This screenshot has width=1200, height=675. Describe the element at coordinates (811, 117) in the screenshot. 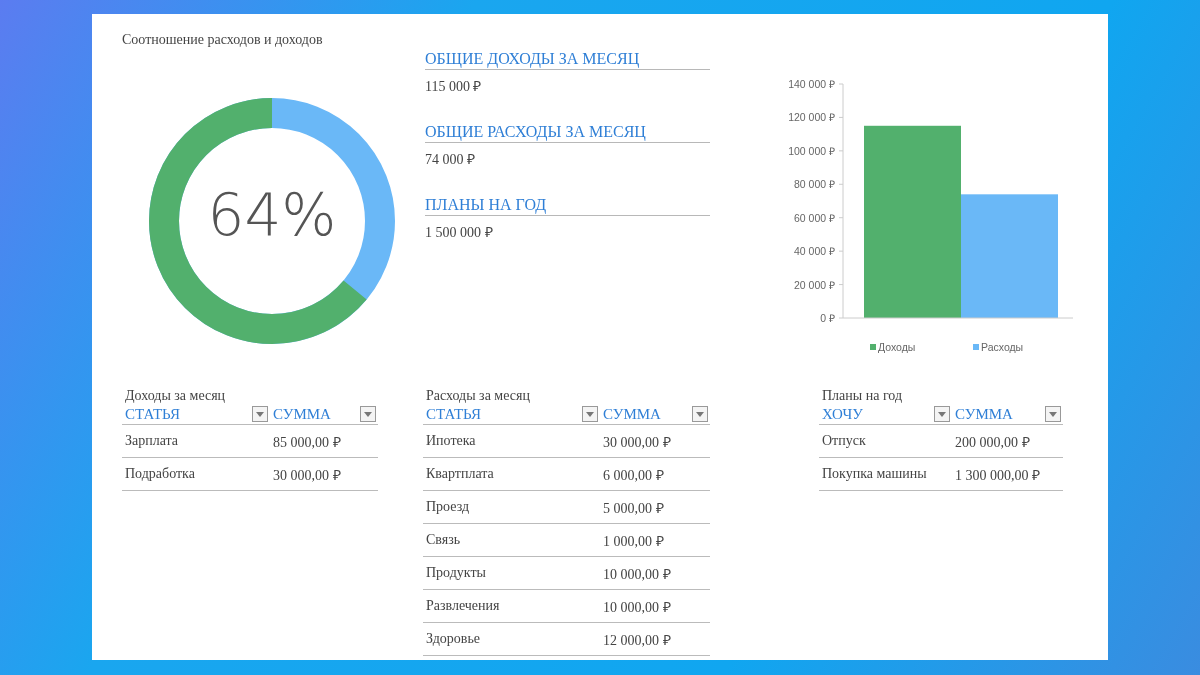

I see `y-tick-label: 120 000 ₽` at that location.